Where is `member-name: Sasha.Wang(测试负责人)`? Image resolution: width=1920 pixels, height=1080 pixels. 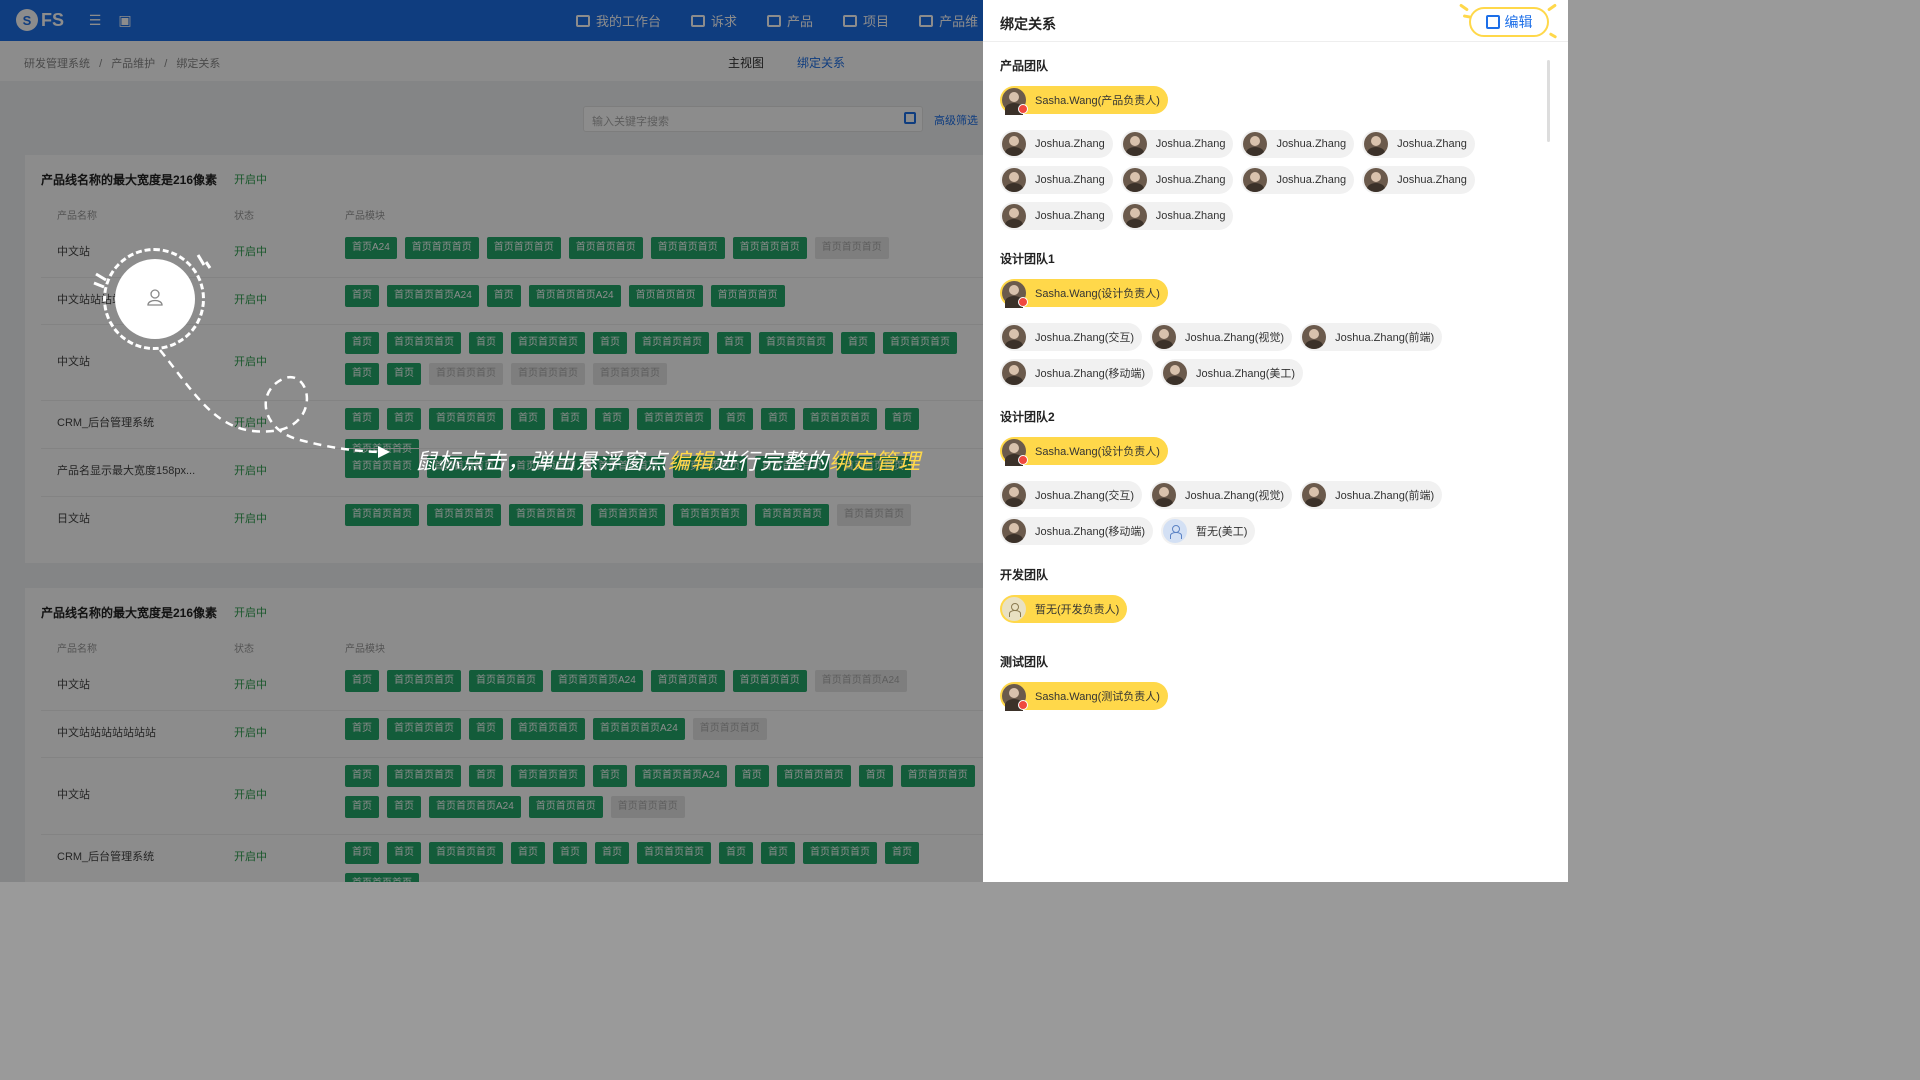 member-name: Sasha.Wang(测试负责人) is located at coordinates (1097, 697).